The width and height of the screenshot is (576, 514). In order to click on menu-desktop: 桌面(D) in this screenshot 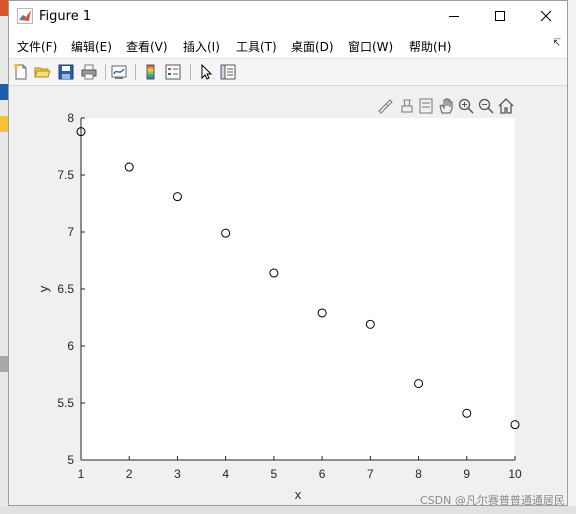, I will do `click(312, 46)`.